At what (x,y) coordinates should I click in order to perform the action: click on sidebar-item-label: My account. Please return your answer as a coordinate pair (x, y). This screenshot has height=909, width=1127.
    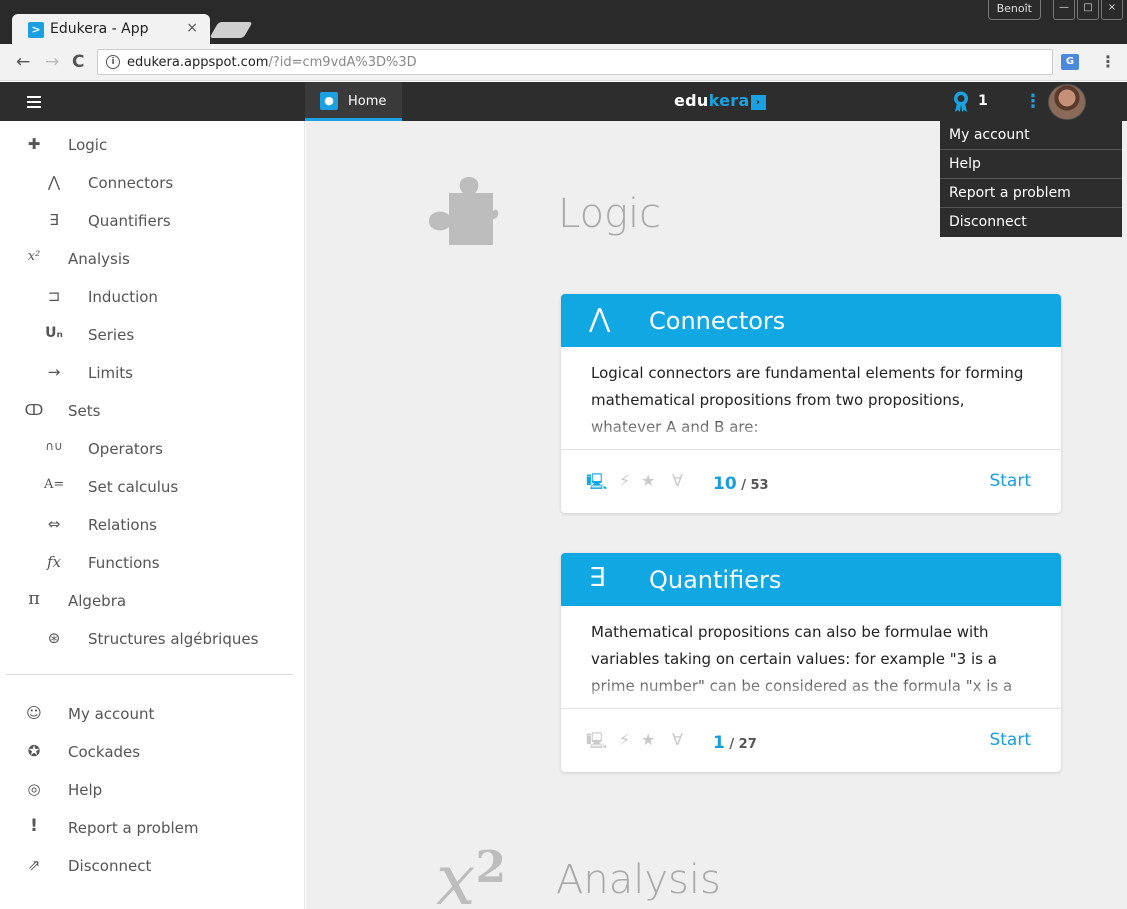
    Looking at the image, I should click on (111, 714).